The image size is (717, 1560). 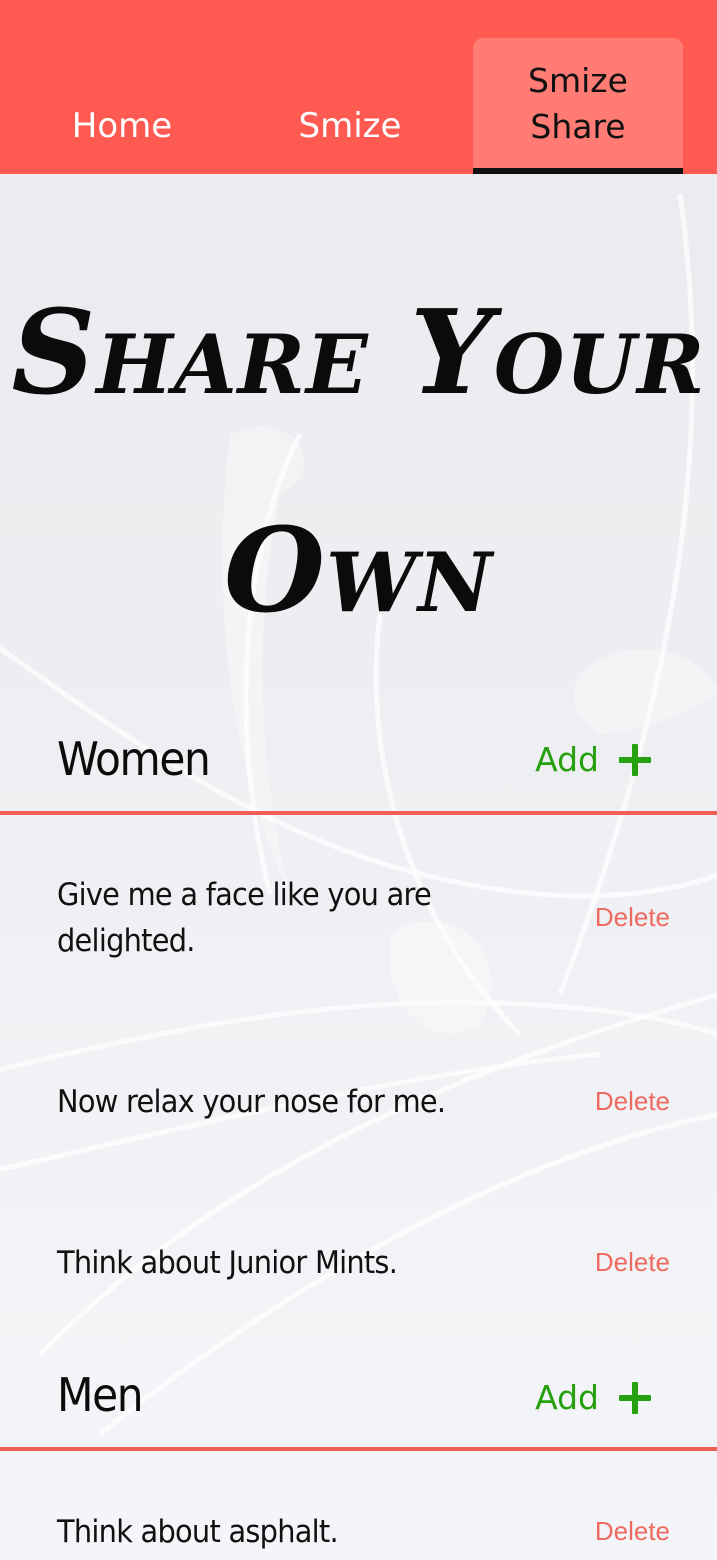 I want to click on section-header-men: Men Add, so click(x=358, y=1403).